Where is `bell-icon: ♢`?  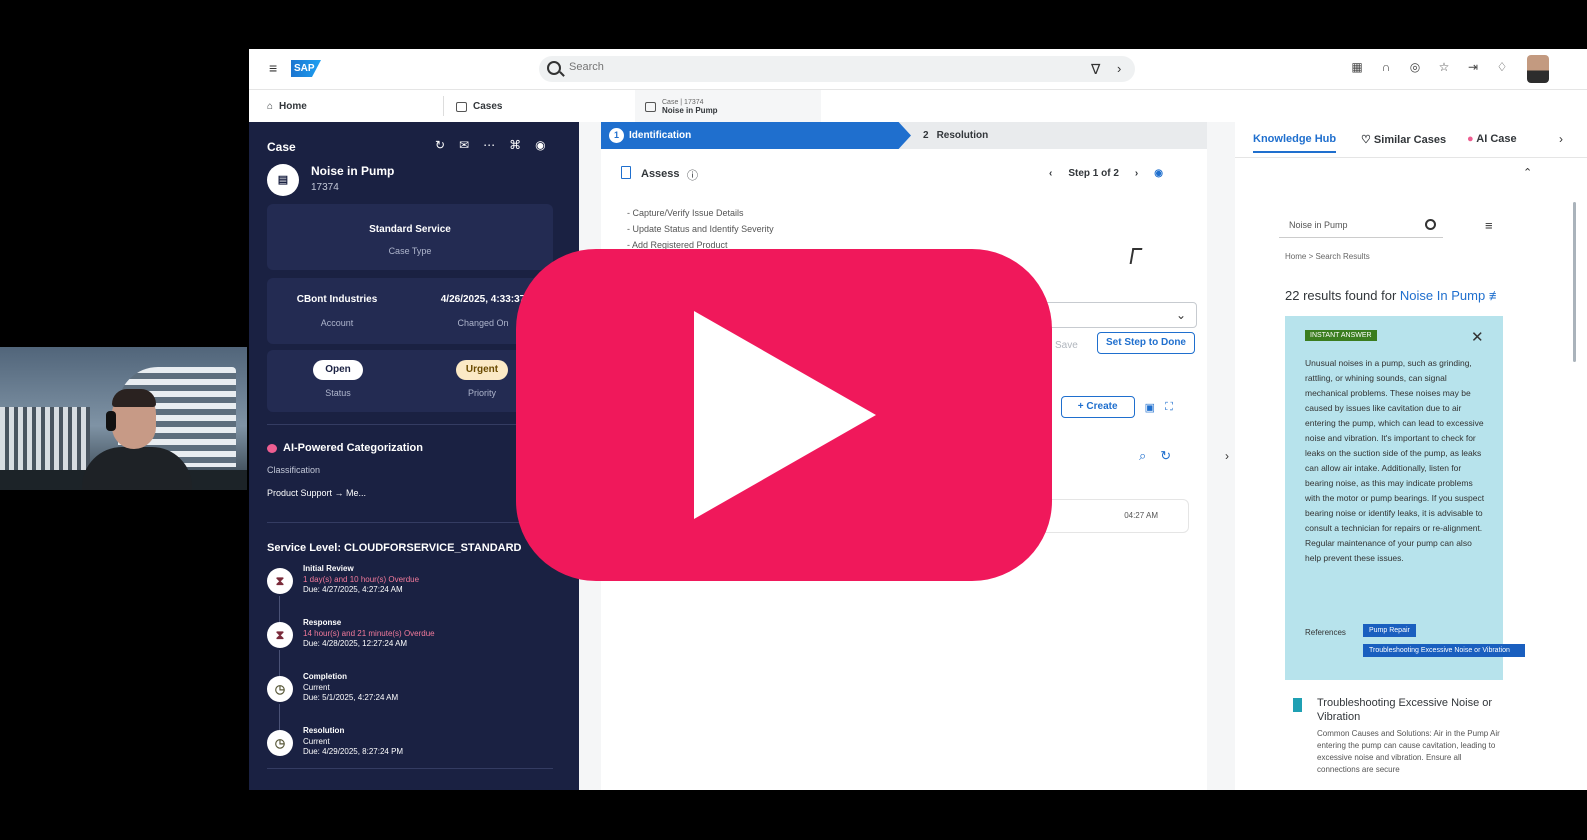
bell-icon: ♢ is located at coordinates (1502, 67).